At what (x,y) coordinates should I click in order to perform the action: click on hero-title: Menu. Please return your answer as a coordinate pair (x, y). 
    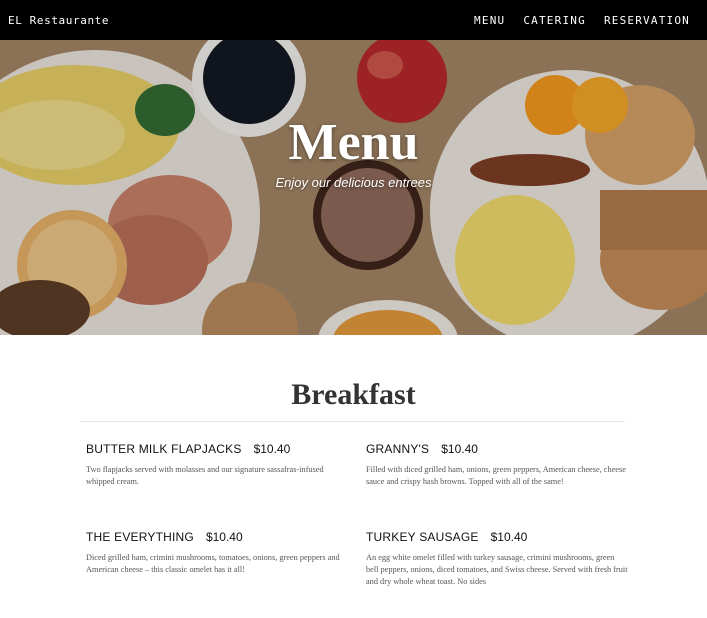
    Looking at the image, I should click on (353, 142).